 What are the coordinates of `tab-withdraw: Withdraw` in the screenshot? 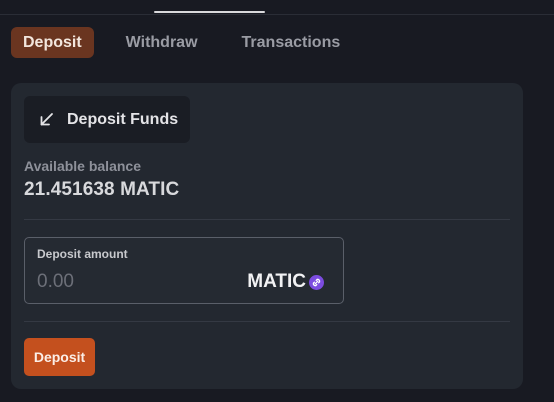 It's located at (162, 42).